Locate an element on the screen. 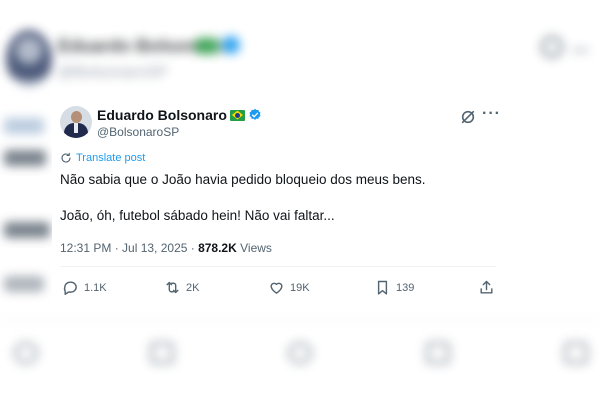  translate-icon is located at coordinates (66, 157).